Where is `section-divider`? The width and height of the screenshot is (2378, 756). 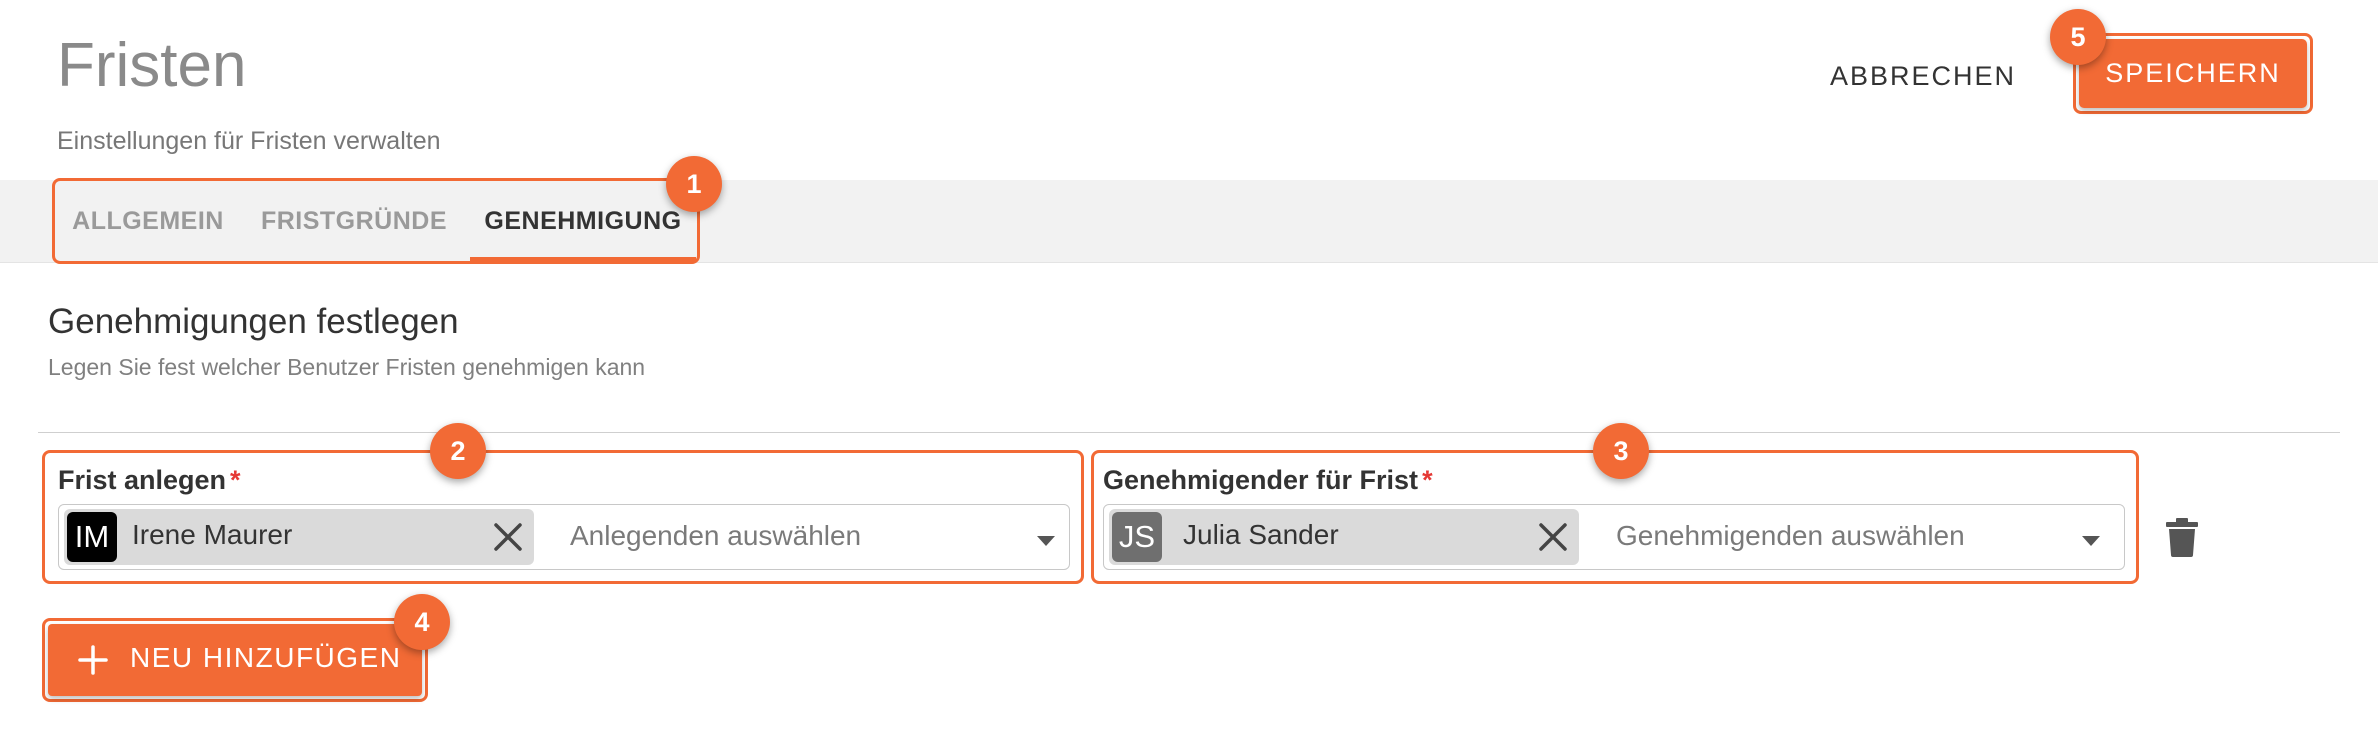 section-divider is located at coordinates (1189, 432).